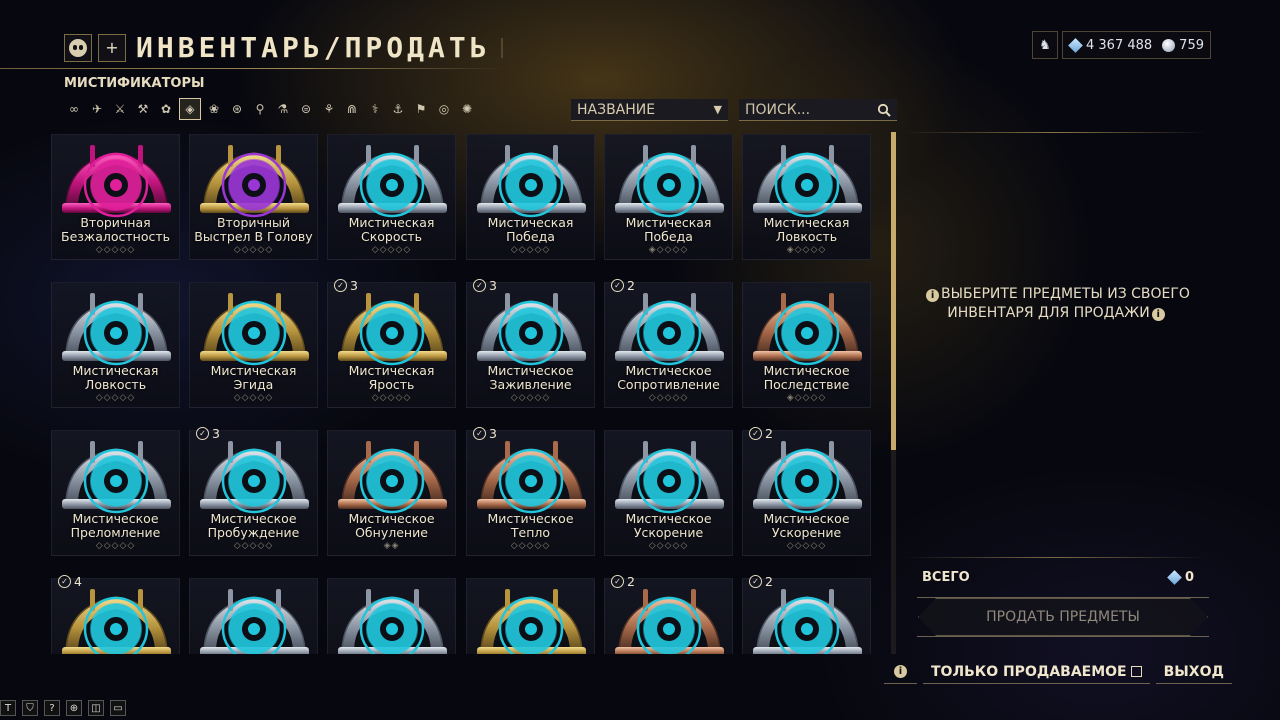 Image resolution: width=1280 pixels, height=720 pixels. What do you see at coordinates (668, 493) in the screenshot?
I see `item-card: Мистическое Ускорение ◇◇◇◇◇` at bounding box center [668, 493].